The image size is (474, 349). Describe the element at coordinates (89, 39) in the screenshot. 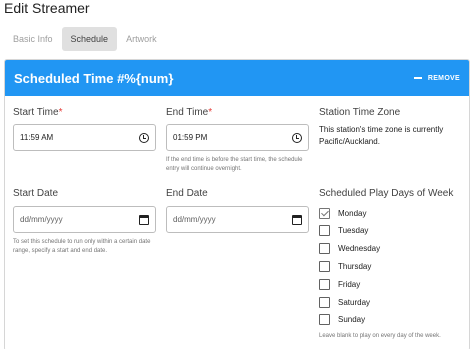

I see `tab-schedule: Schedule` at that location.